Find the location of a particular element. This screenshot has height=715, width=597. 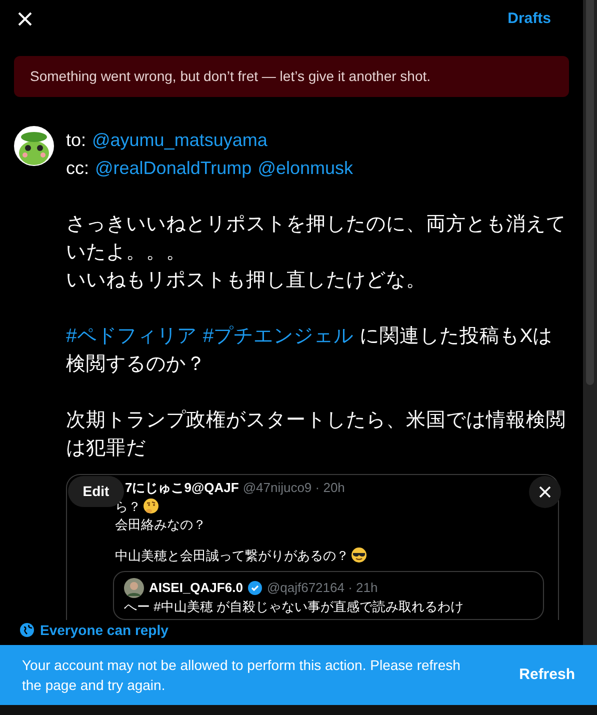

hashtag-link: #プチエンジェル is located at coordinates (278, 336).